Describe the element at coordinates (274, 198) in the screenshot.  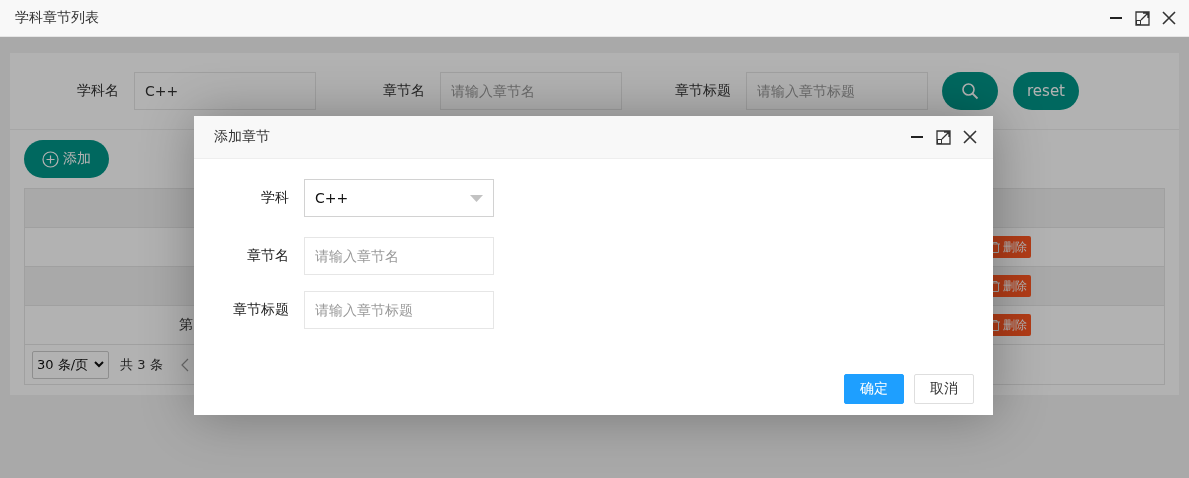
I see `field-label: 学科` at that location.